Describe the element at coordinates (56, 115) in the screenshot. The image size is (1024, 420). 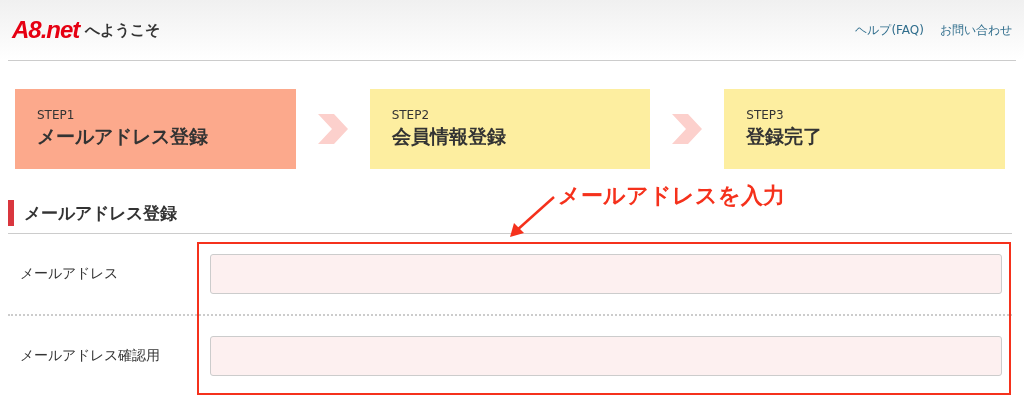
I see `step-number: STEP1` at that location.